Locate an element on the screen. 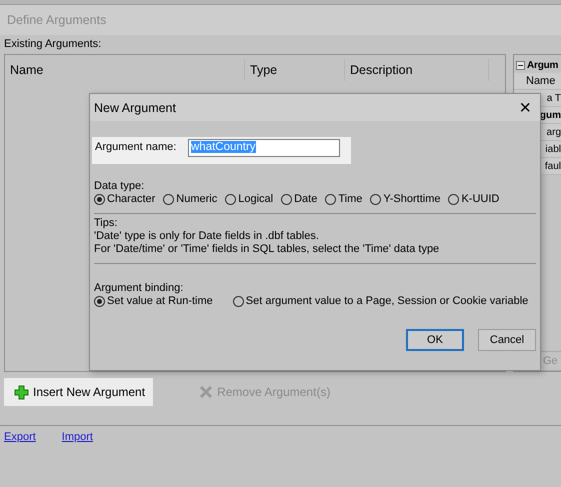 This screenshot has width=561, height=487. property-label: faul is located at coordinates (552, 166).